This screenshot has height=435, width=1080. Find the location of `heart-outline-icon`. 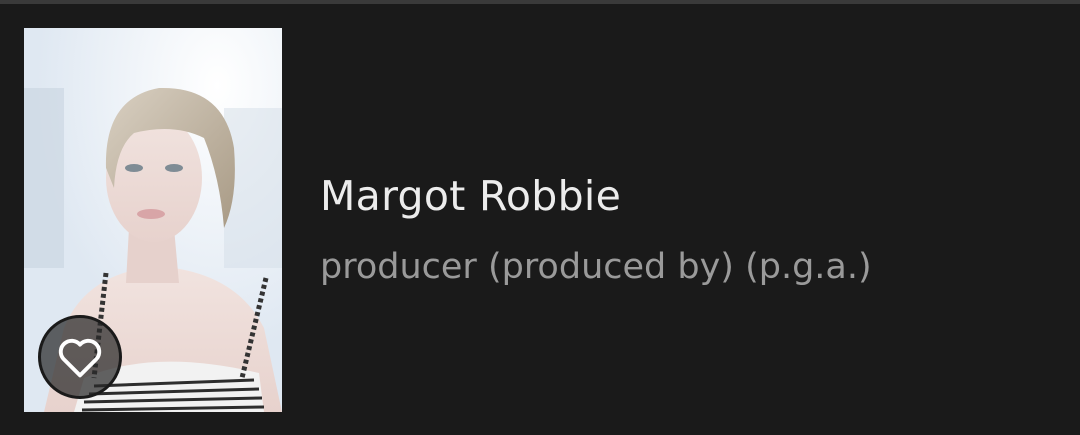

heart-outline-icon is located at coordinates (80, 358).